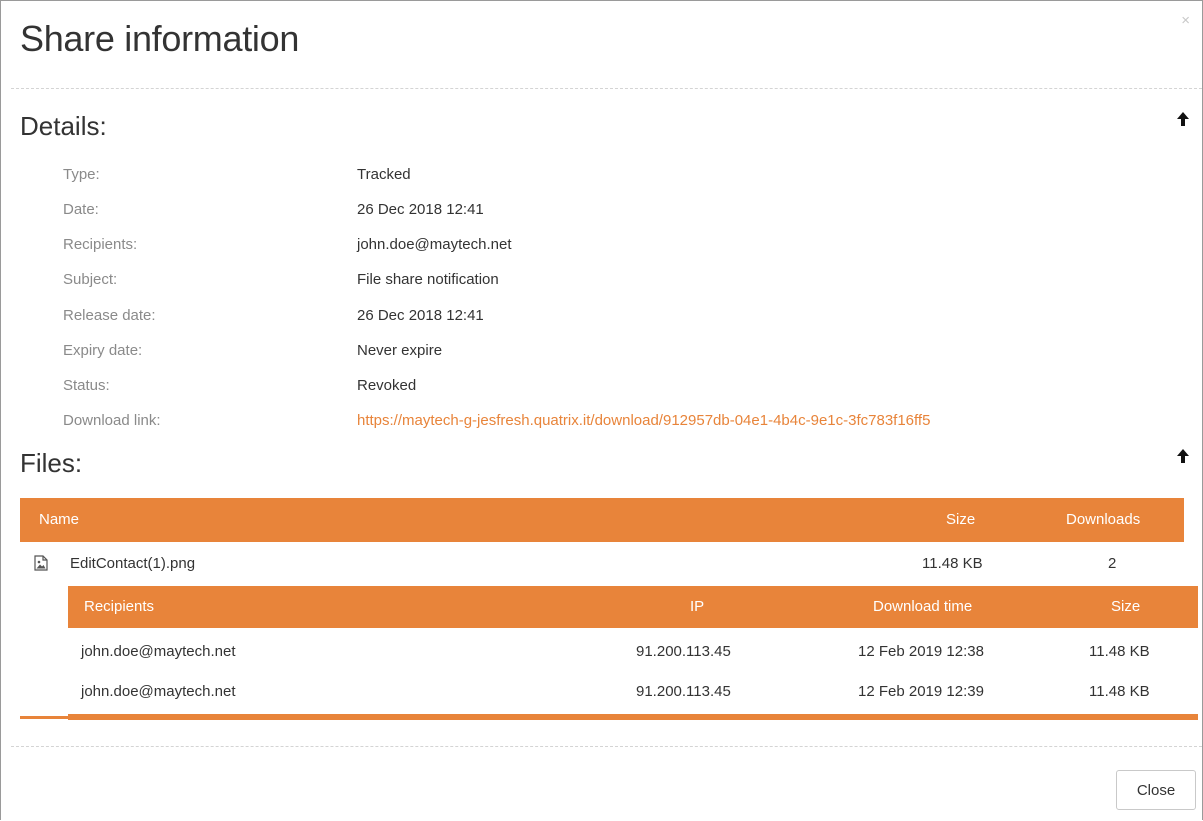  I want to click on footer-divider, so click(606, 746).